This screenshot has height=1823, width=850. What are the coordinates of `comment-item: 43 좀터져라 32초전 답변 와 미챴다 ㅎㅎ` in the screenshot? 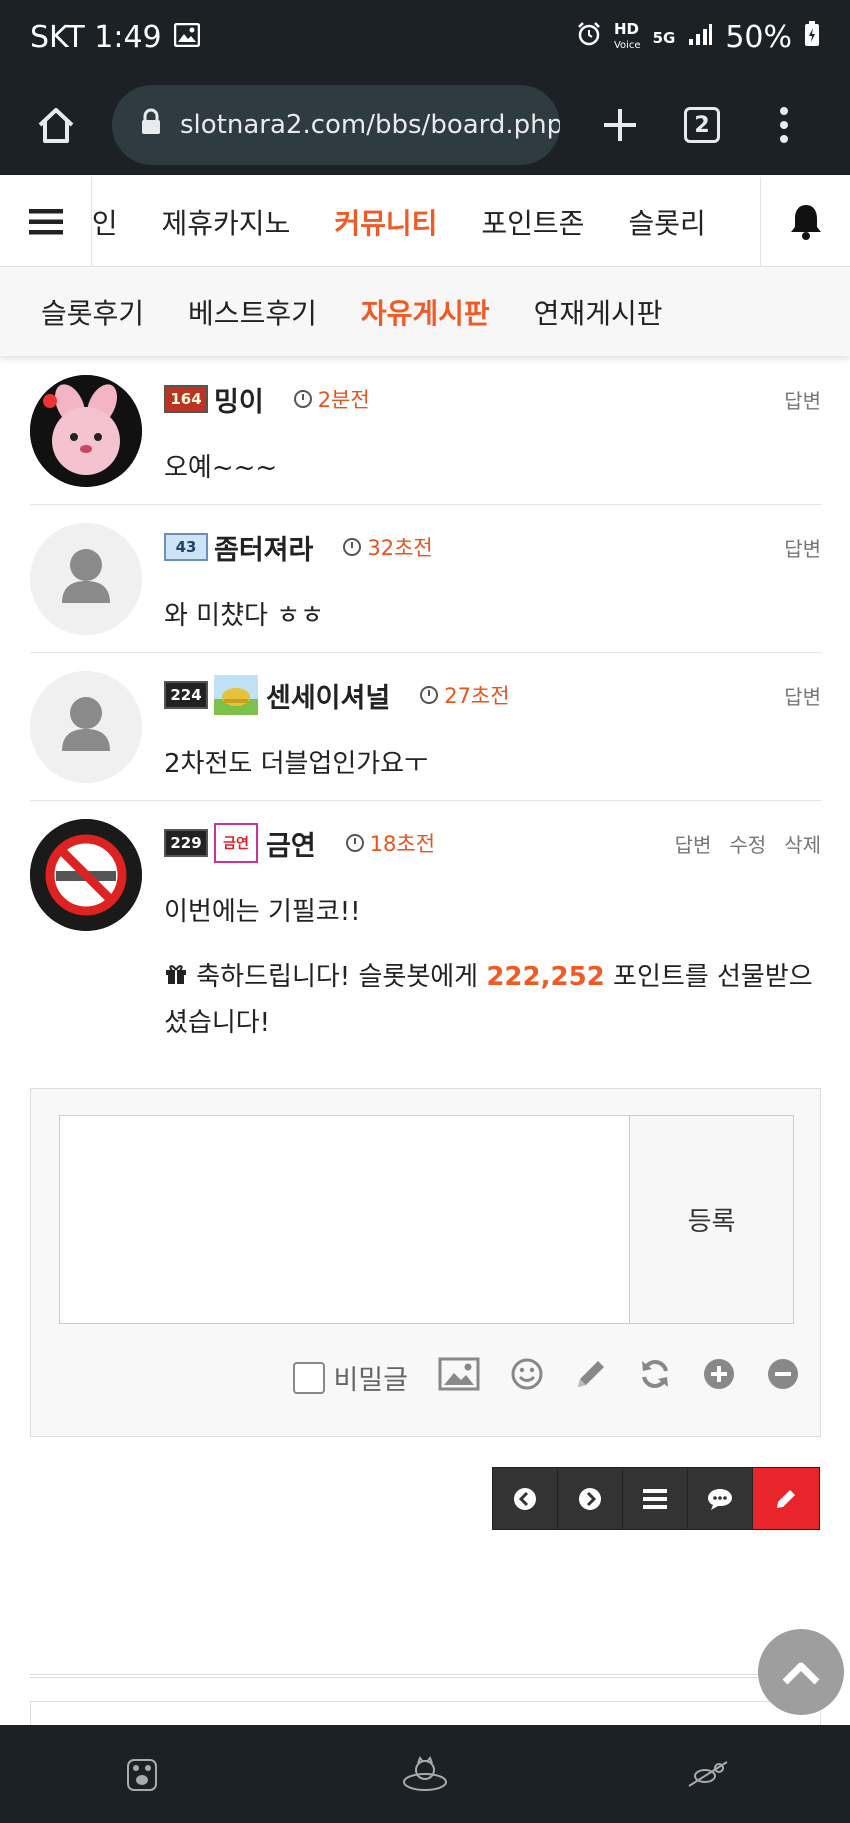 It's located at (425, 579).